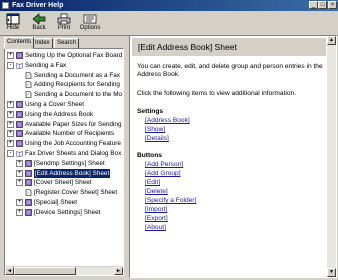  What do you see at coordinates (46, 65) in the screenshot?
I see `tree-item-label: Sending a Fax` at bounding box center [46, 65].